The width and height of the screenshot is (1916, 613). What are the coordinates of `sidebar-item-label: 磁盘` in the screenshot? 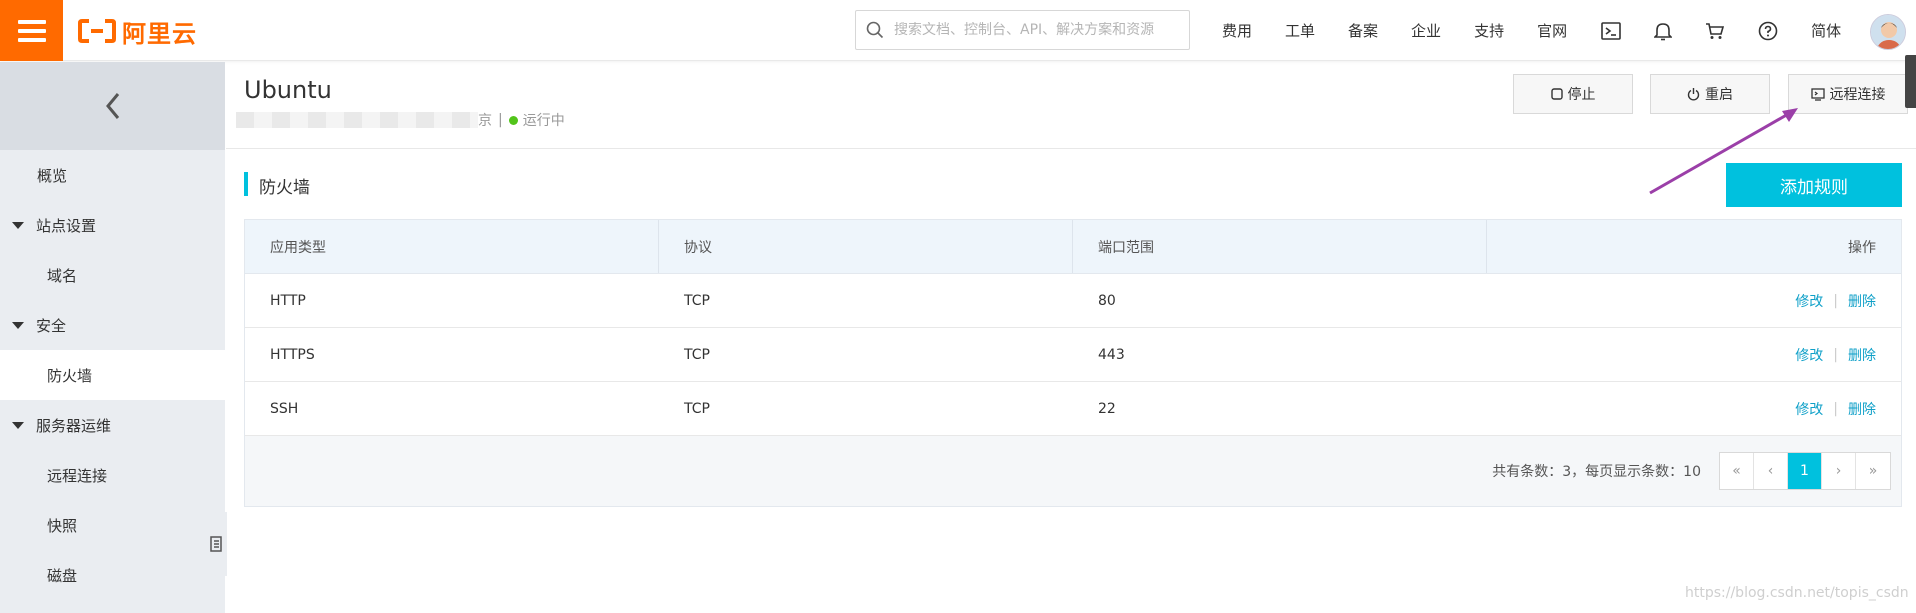 It's located at (62, 575).